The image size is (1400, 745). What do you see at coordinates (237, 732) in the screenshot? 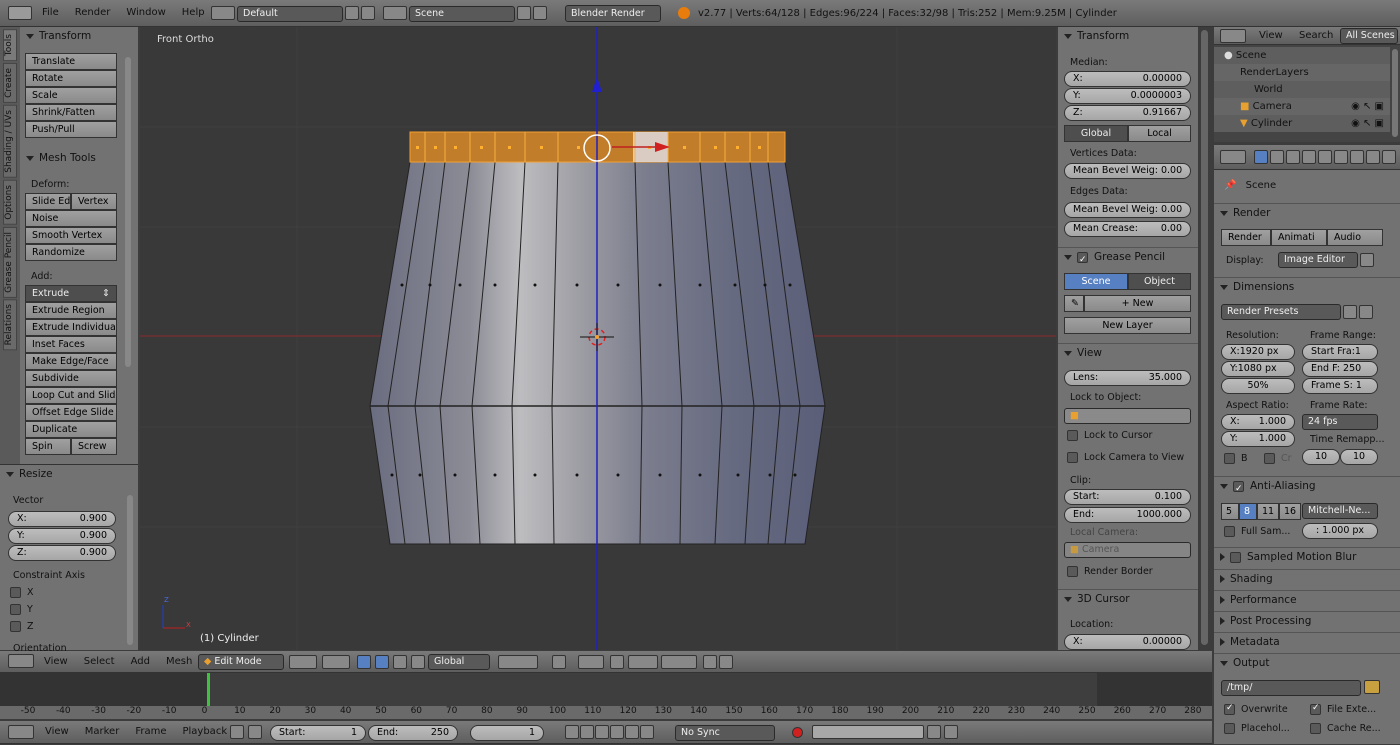
I see `preview-range-icon` at bounding box center [237, 732].